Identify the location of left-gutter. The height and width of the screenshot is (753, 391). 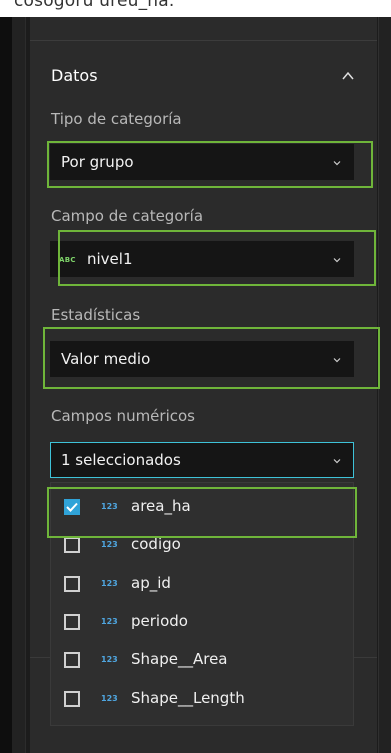
(19, 385).